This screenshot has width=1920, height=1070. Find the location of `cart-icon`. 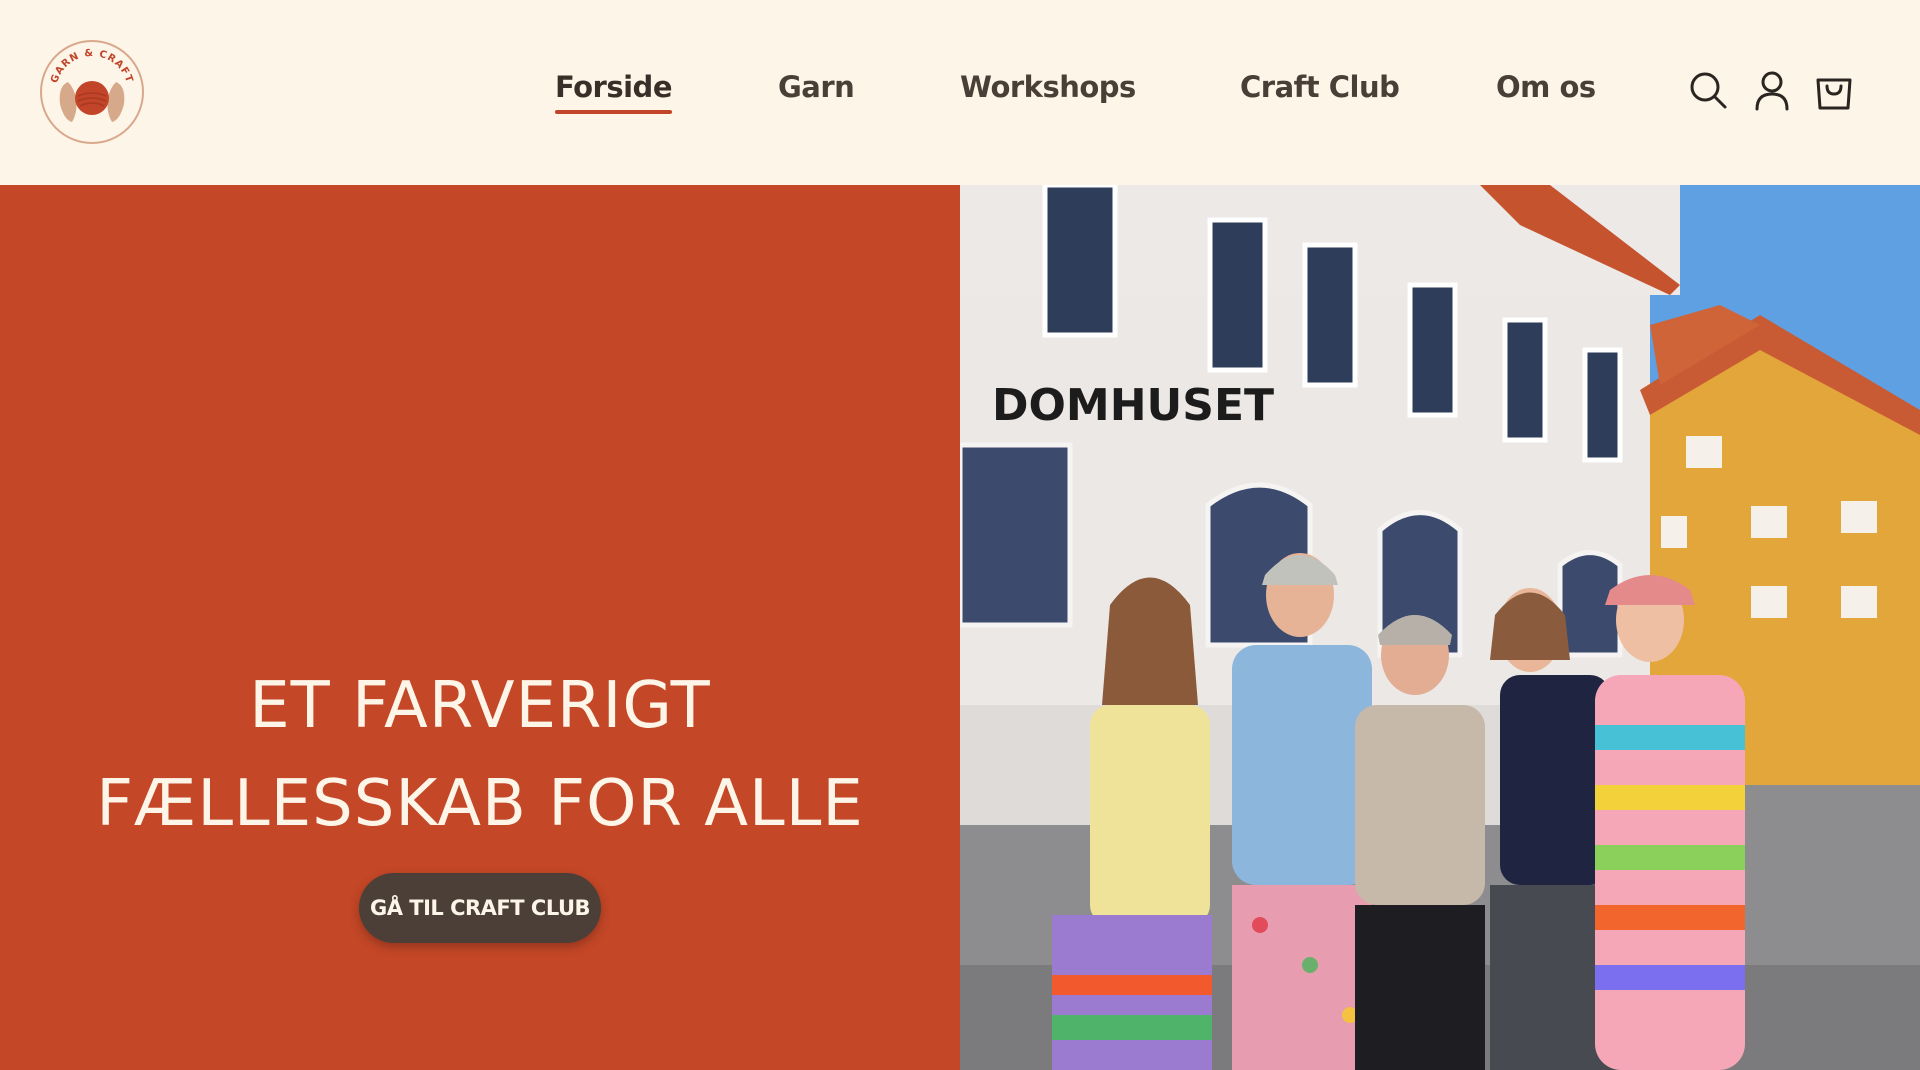

cart-icon is located at coordinates (1834, 90).